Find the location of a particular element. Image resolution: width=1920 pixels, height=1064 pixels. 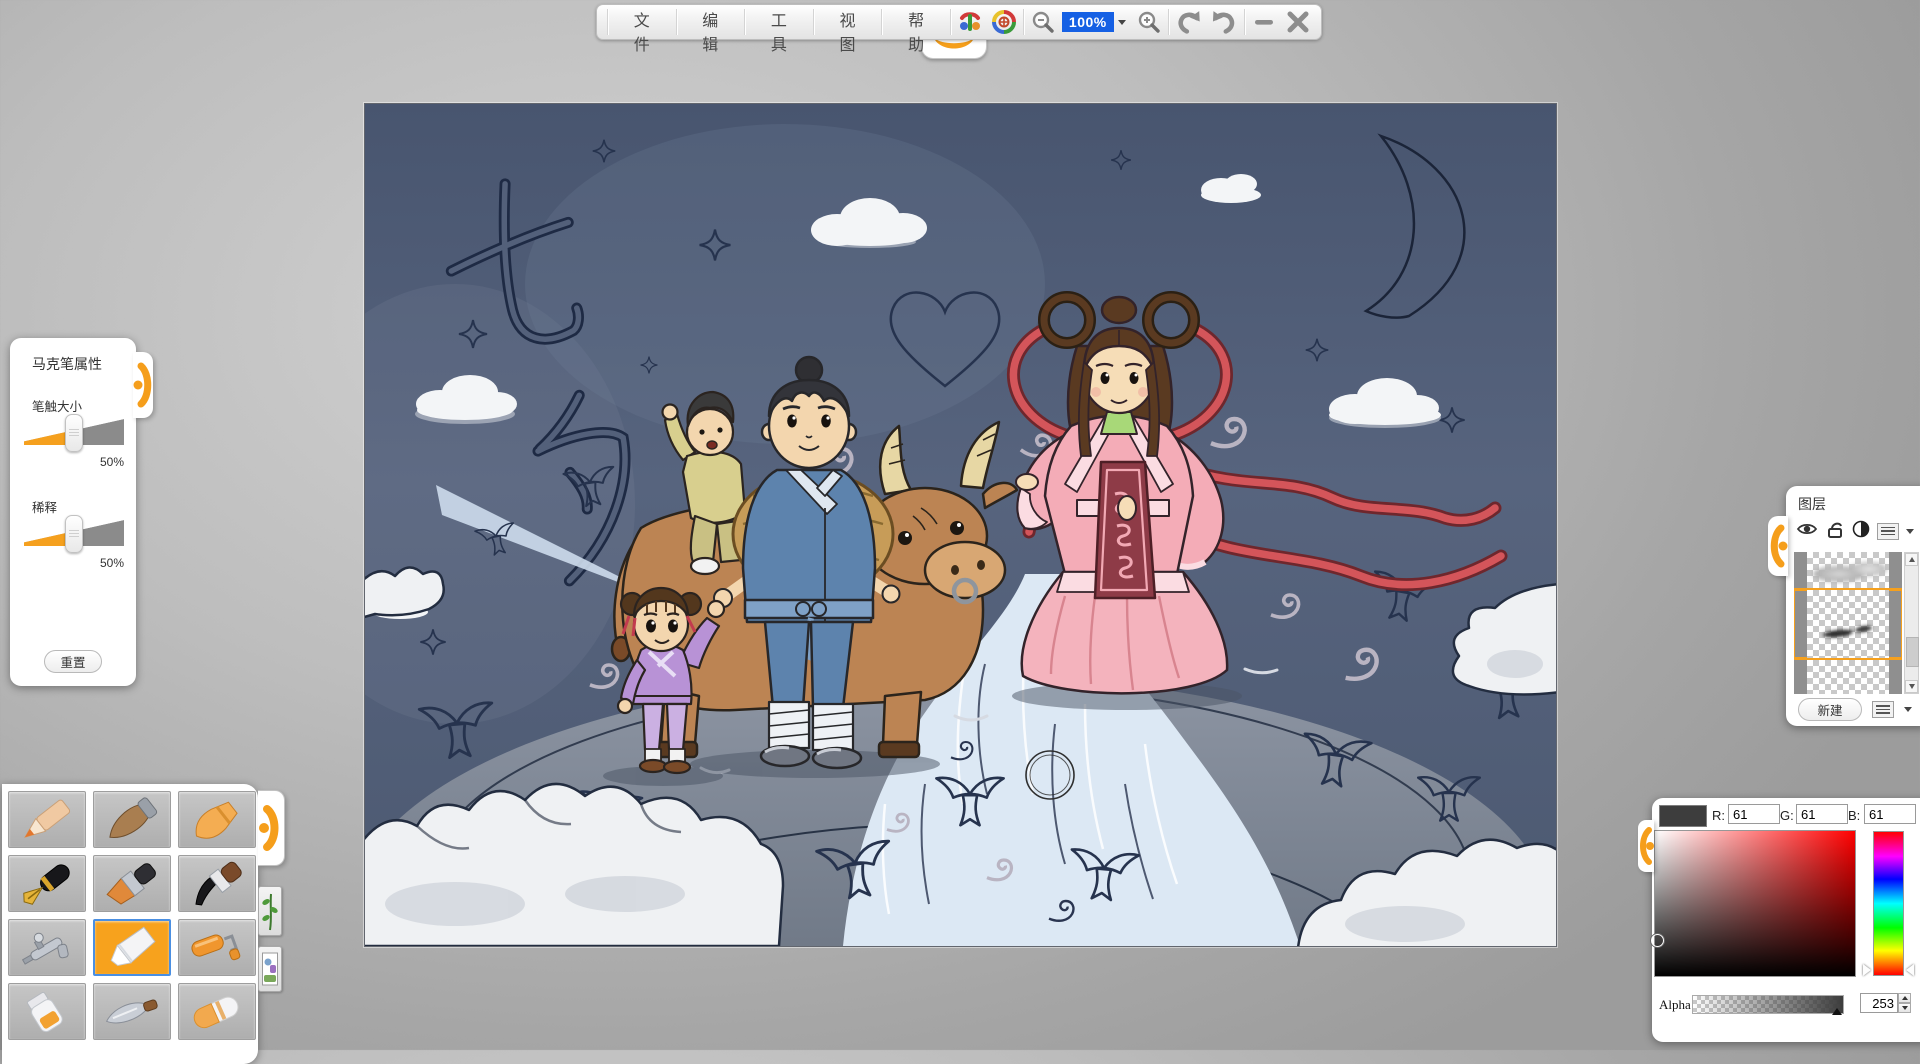

tool-fountain-pen is located at coordinates (47, 883).